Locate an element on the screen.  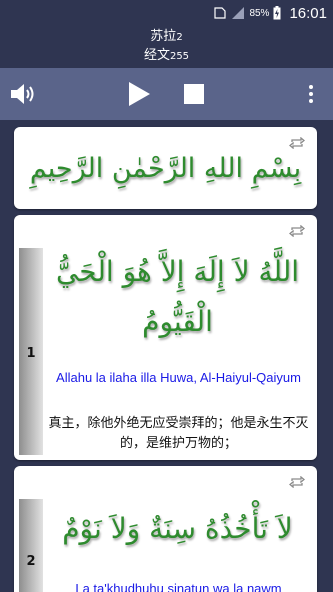
clock: 16:01 is located at coordinates (308, 13).